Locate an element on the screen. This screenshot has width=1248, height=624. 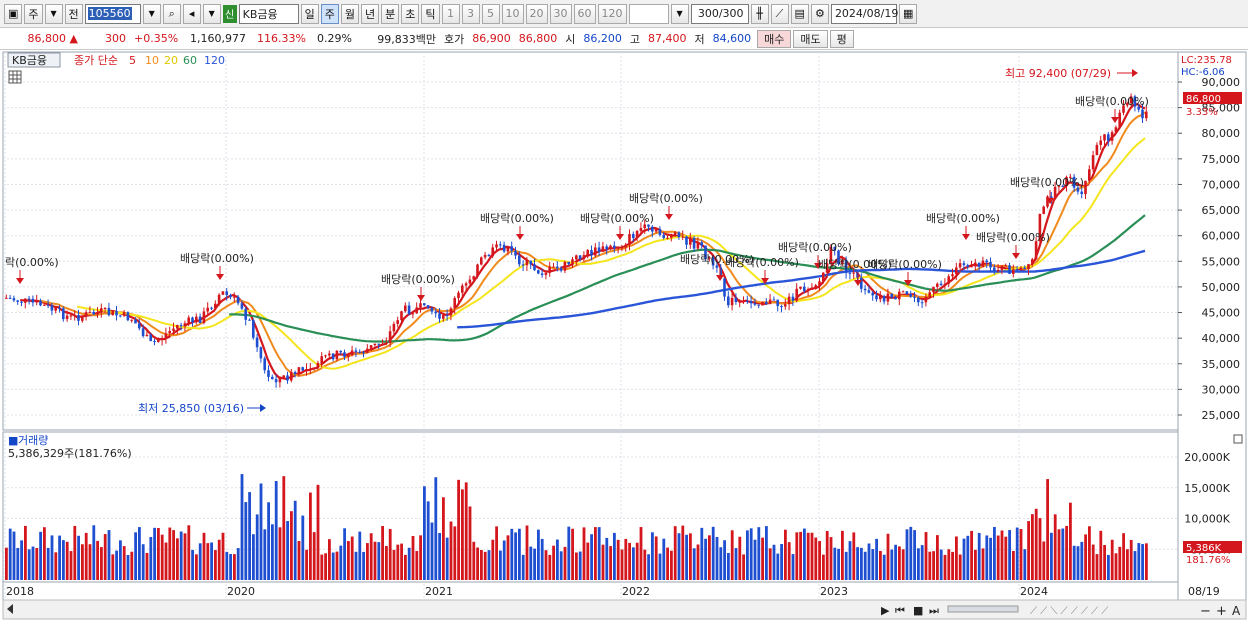
dividend-note: 락(0.00%) is located at coordinates (32, 262).